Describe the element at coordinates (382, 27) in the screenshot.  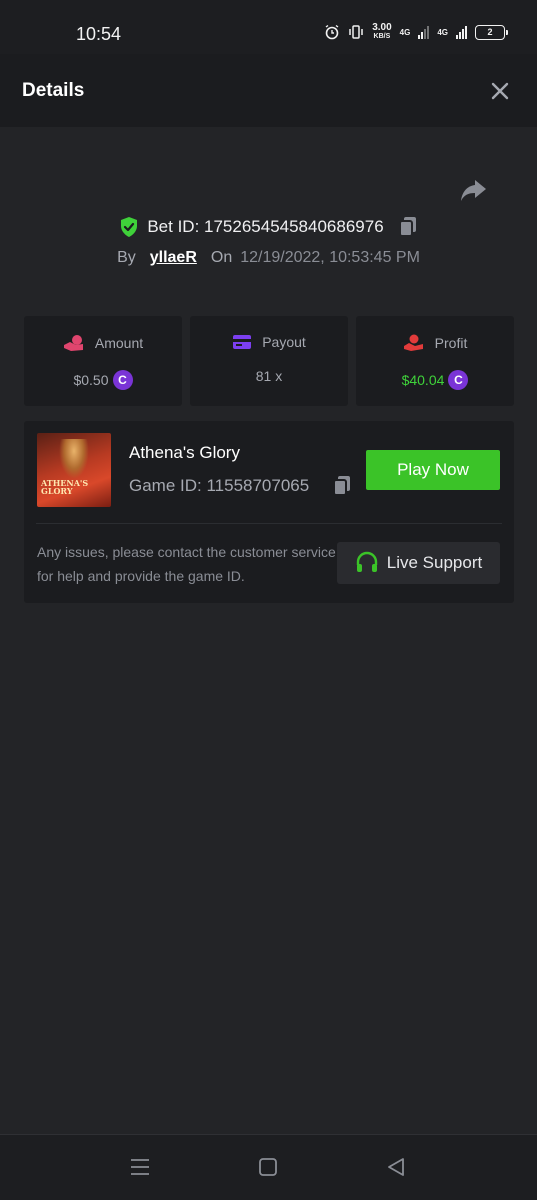
I see `net-speed-value: 3.00` at that location.